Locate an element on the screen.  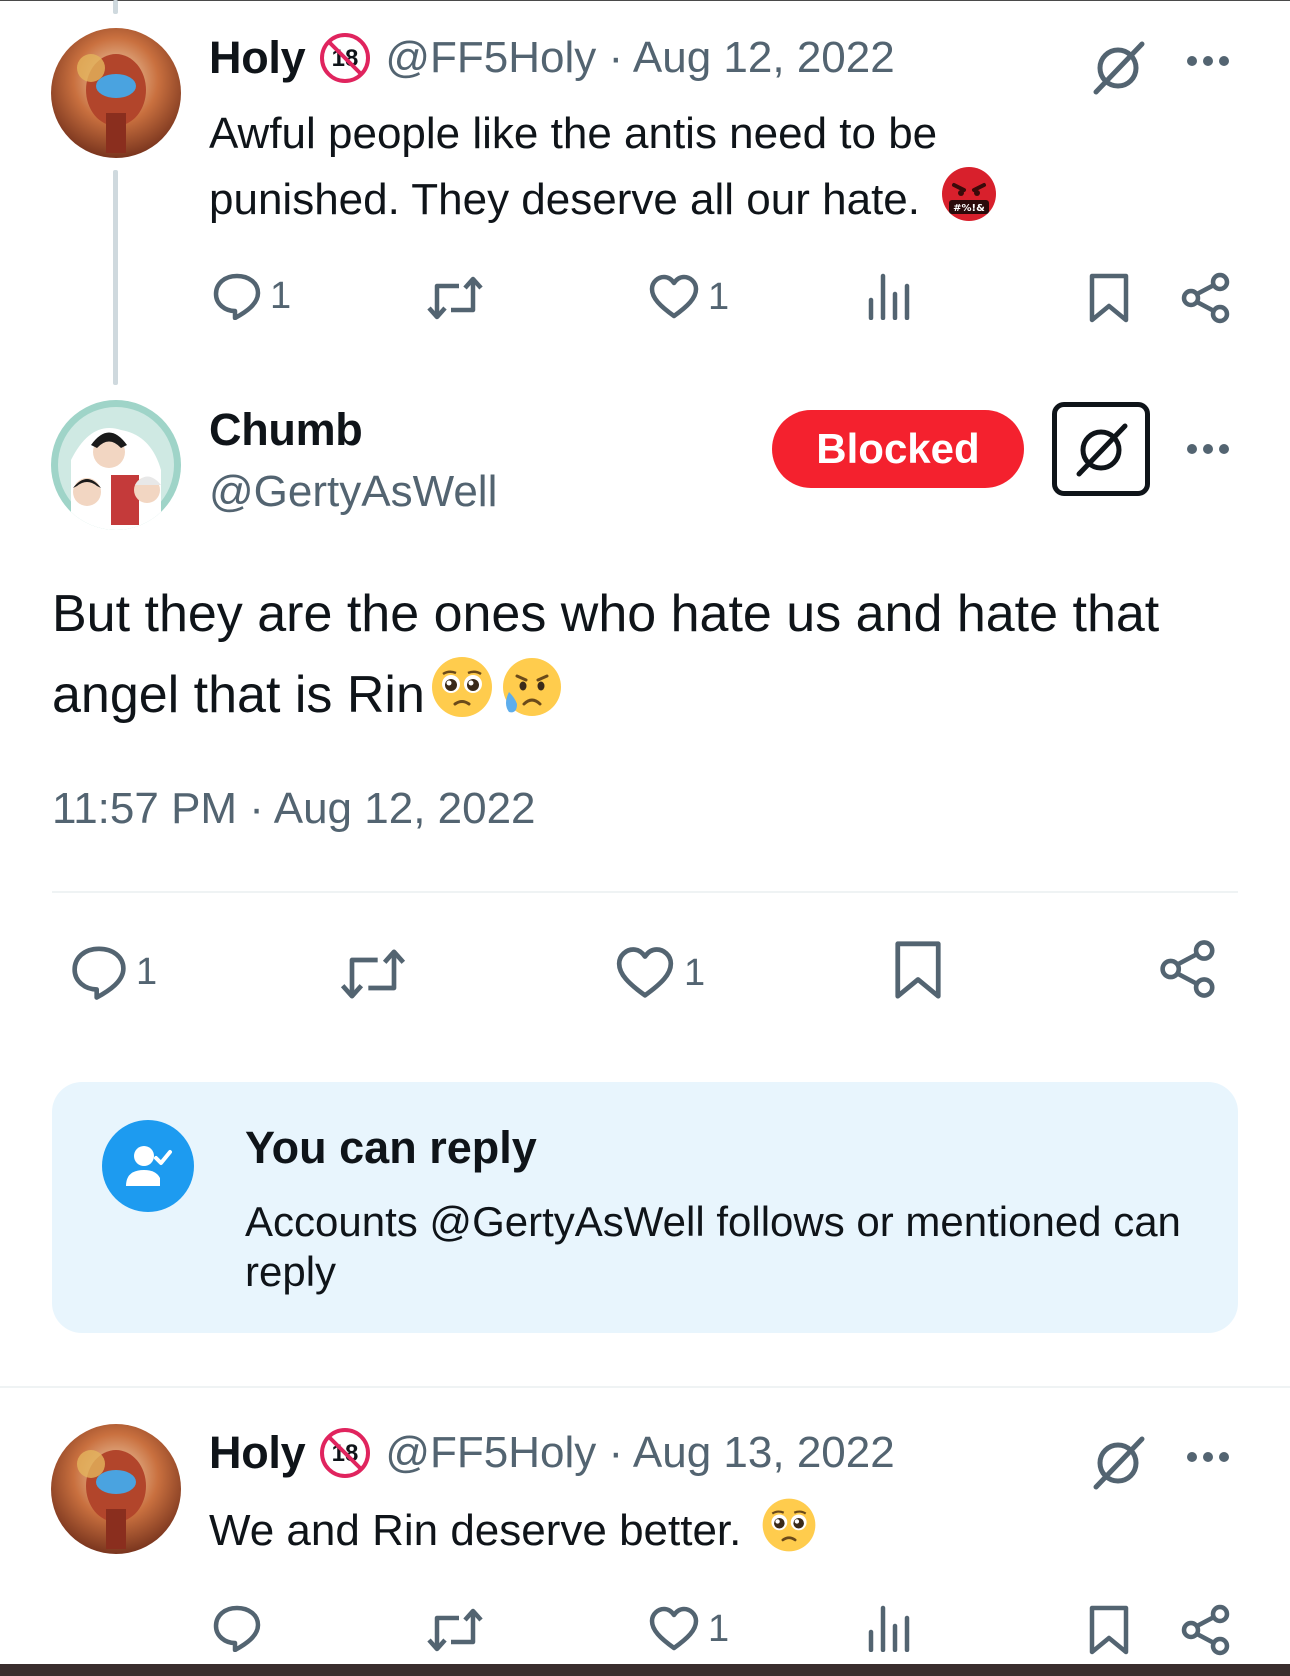
face-with-symbols-on-mouth-icon: #%!& is located at coordinates (969, 202).